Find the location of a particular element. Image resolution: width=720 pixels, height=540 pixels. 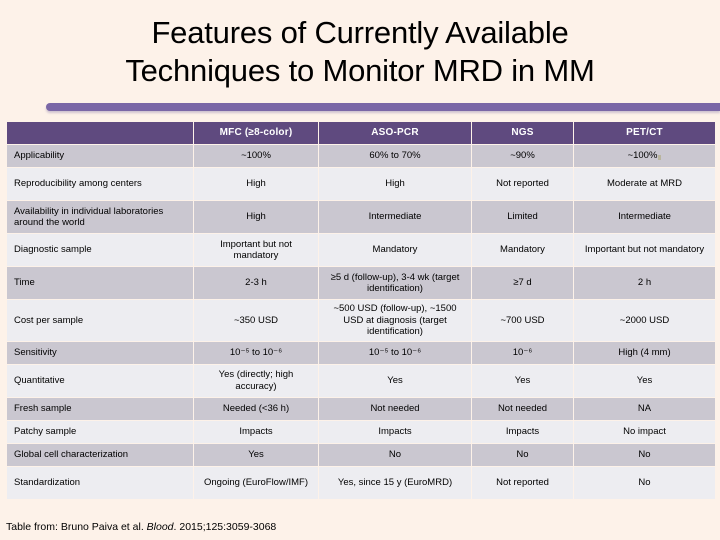

cell-reproducibility-aso-pcr: High is located at coordinates (395, 184).